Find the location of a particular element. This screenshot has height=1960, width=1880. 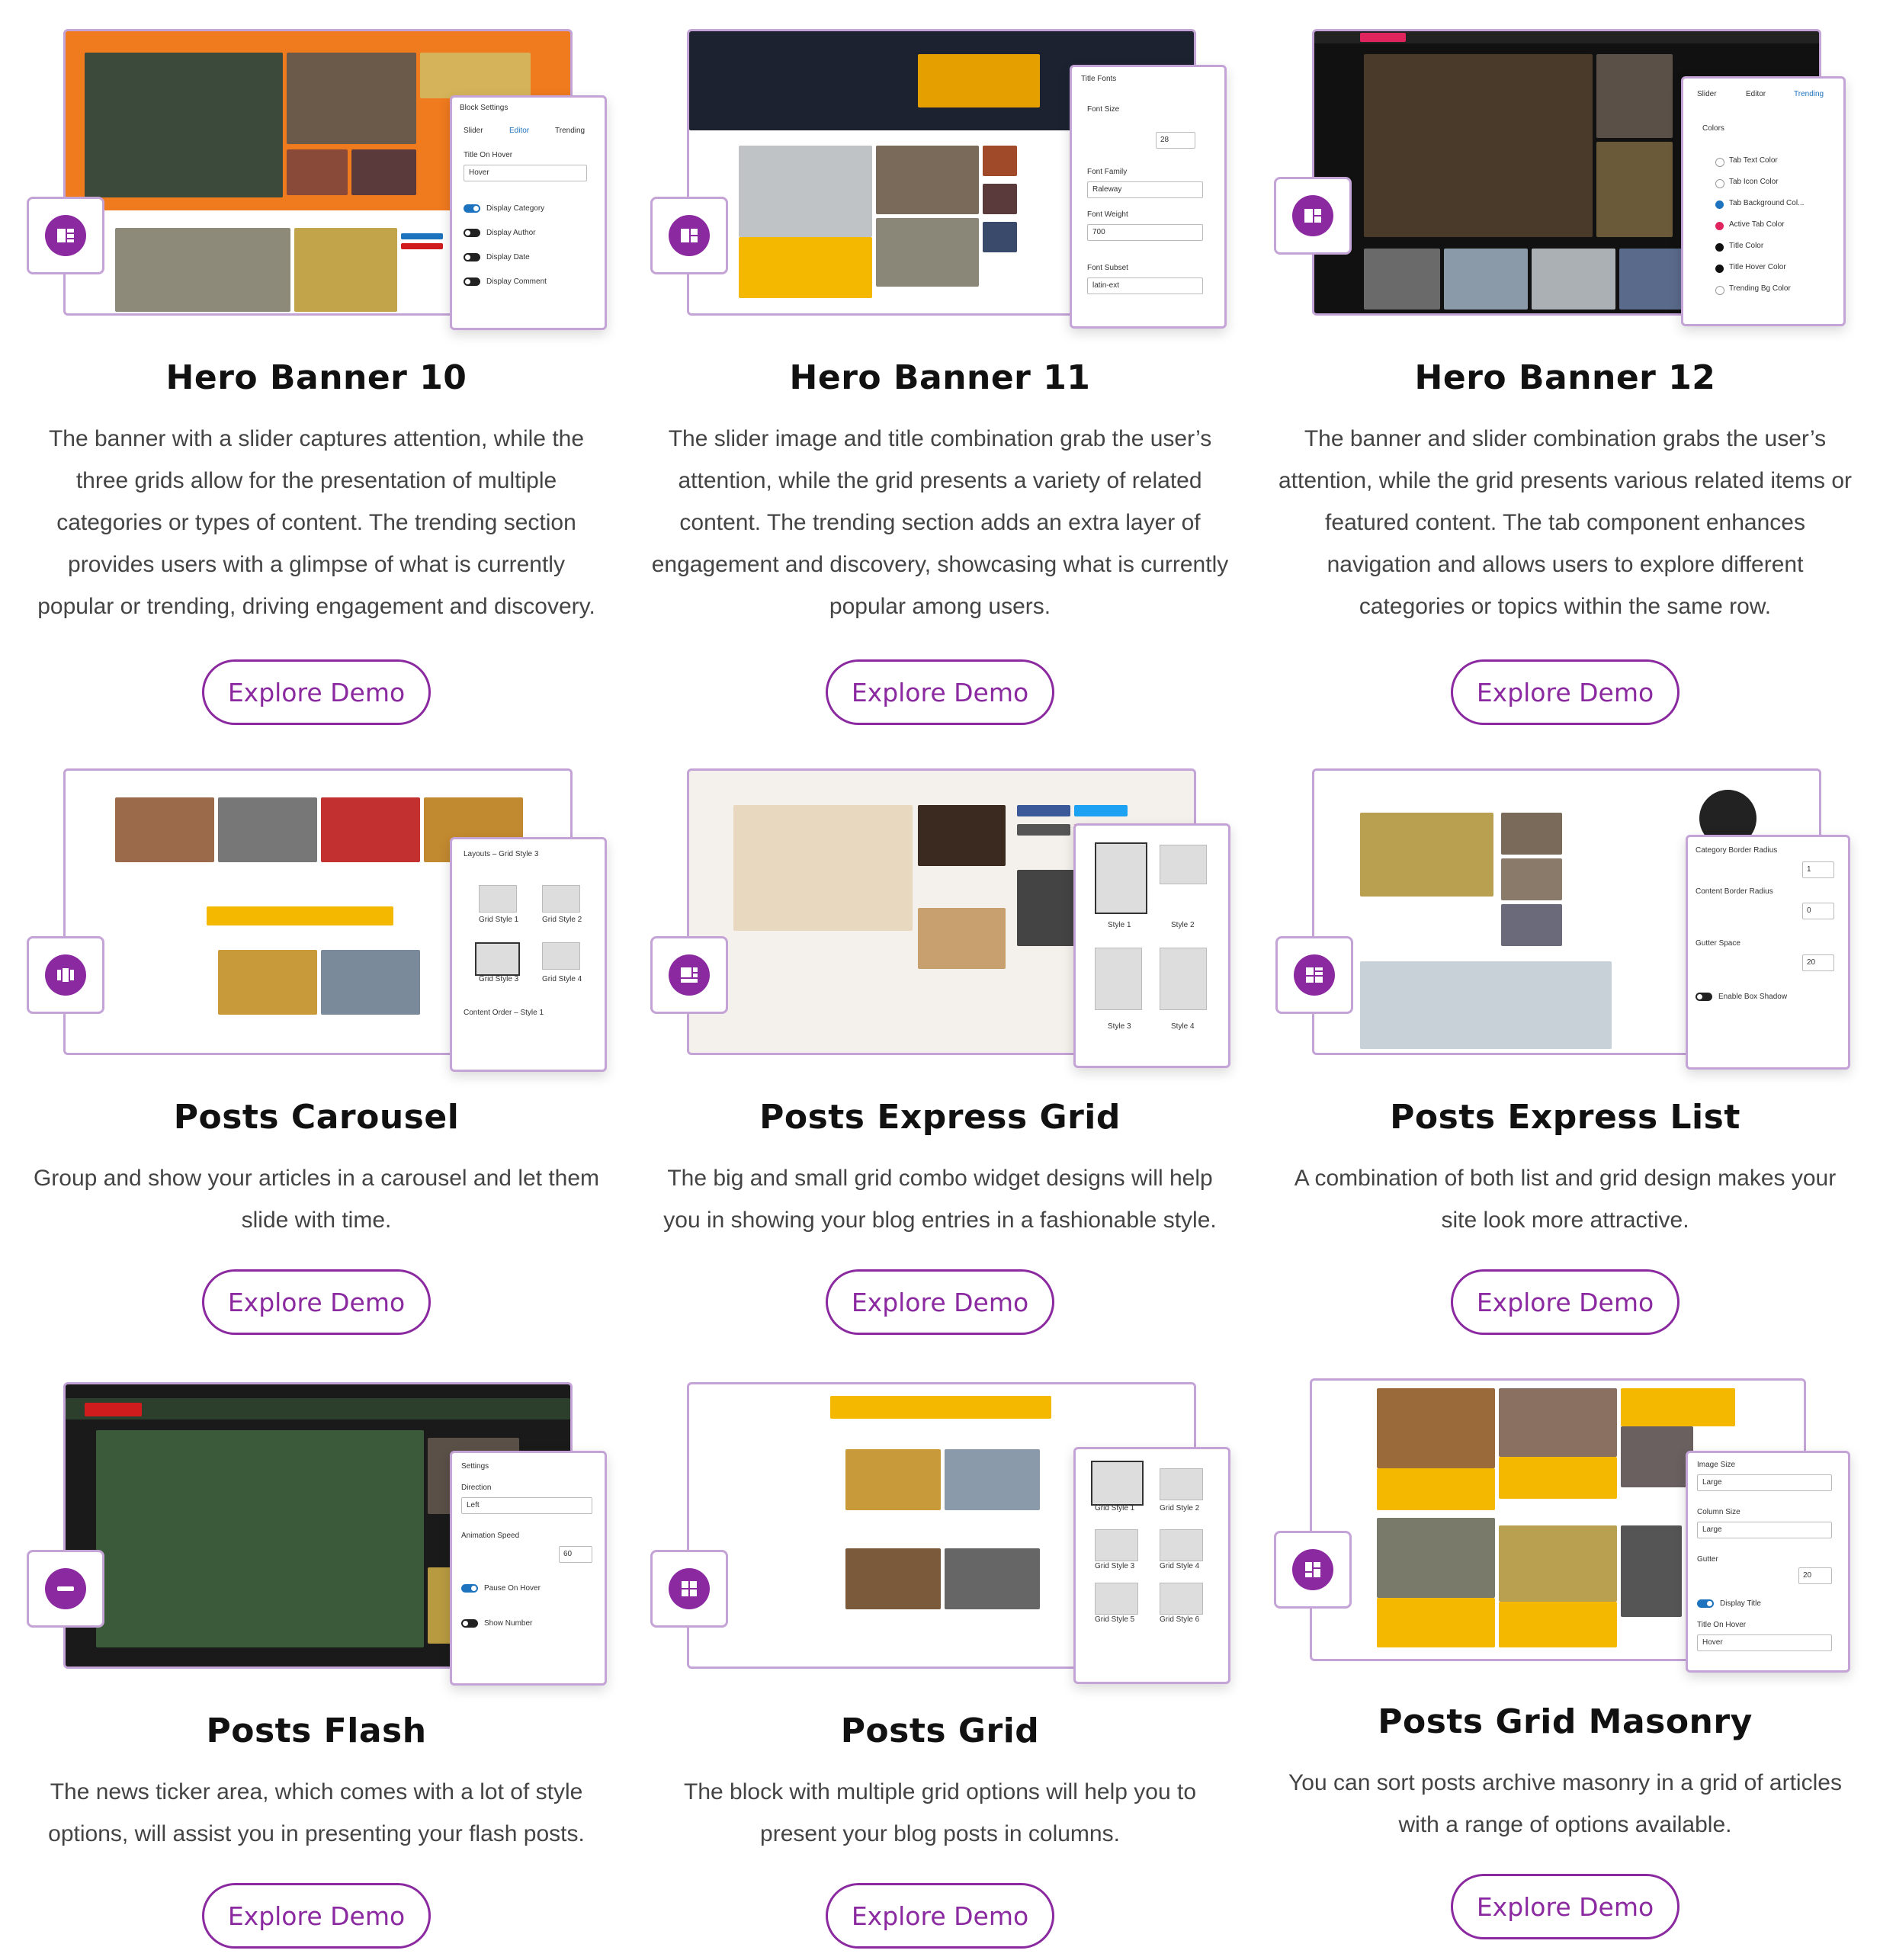

font-family-select: Raleway is located at coordinates (1145, 189).